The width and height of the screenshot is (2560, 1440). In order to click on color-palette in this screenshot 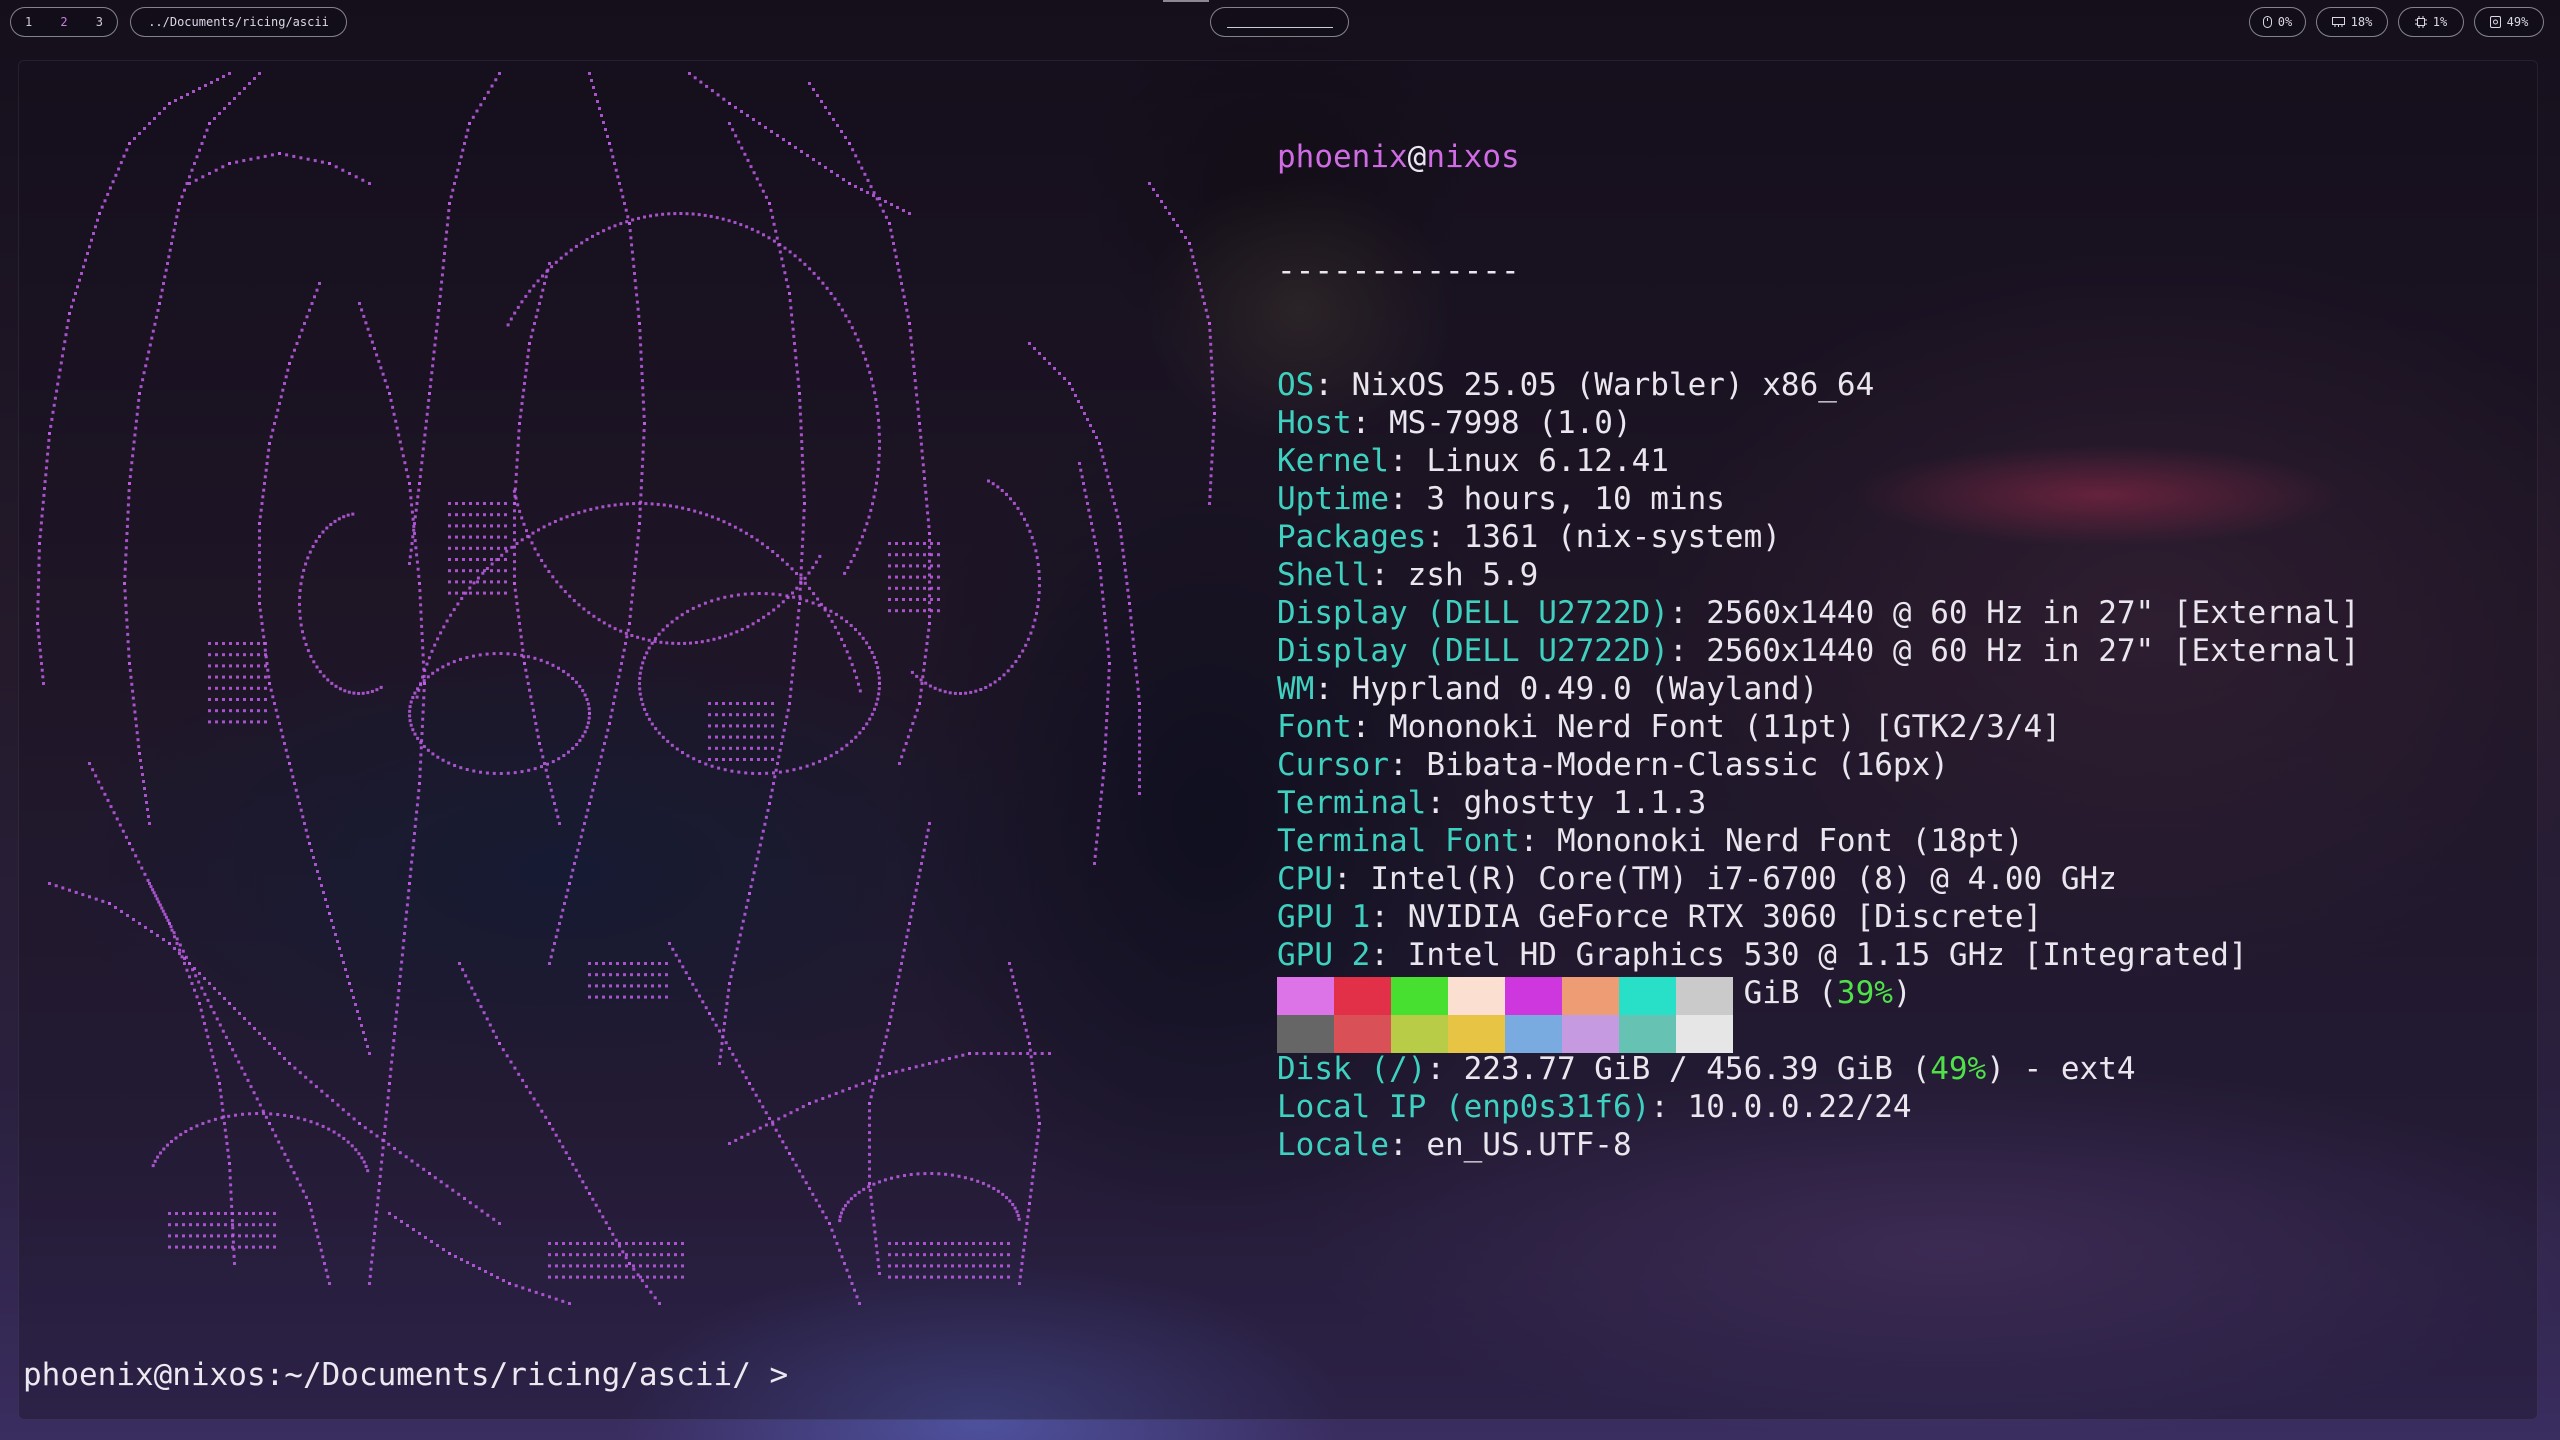, I will do `click(1505, 1015)`.